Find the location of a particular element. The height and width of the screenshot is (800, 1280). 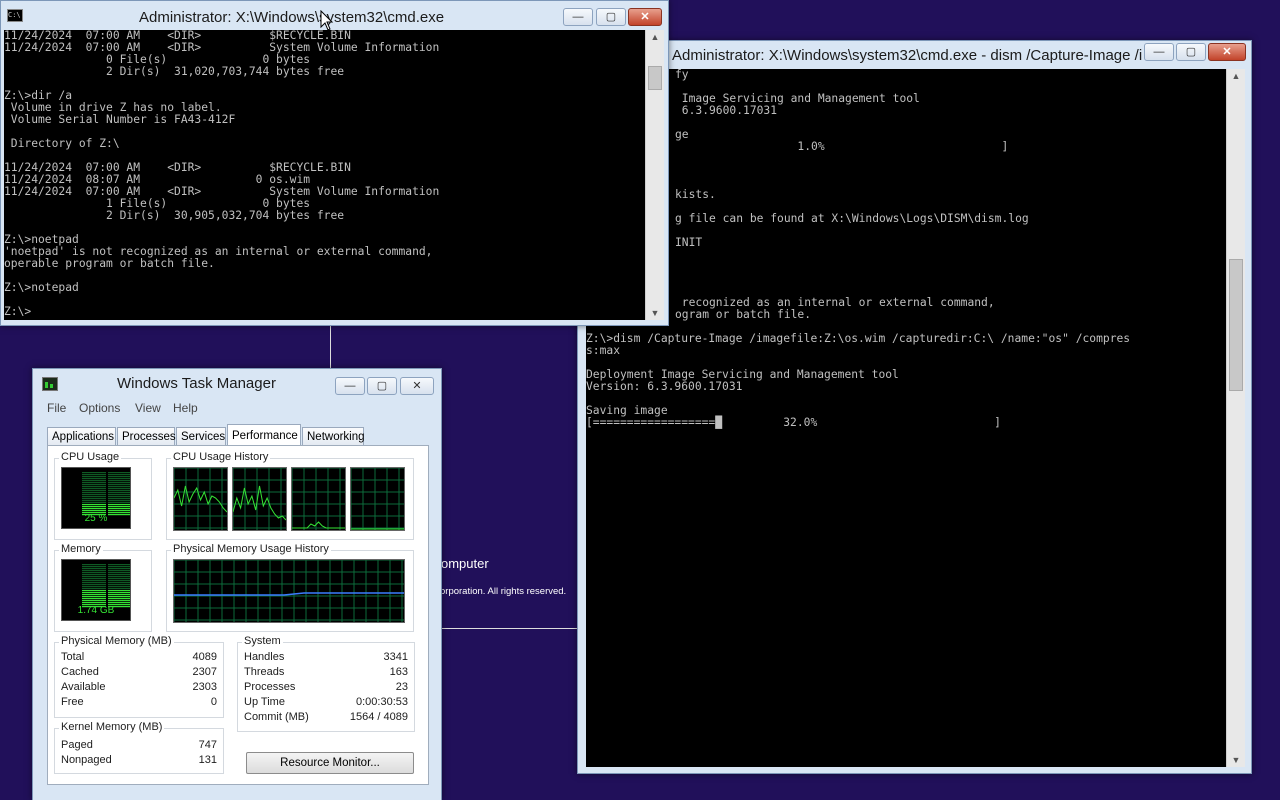

taskmgr-app-icon is located at coordinates (50, 384).